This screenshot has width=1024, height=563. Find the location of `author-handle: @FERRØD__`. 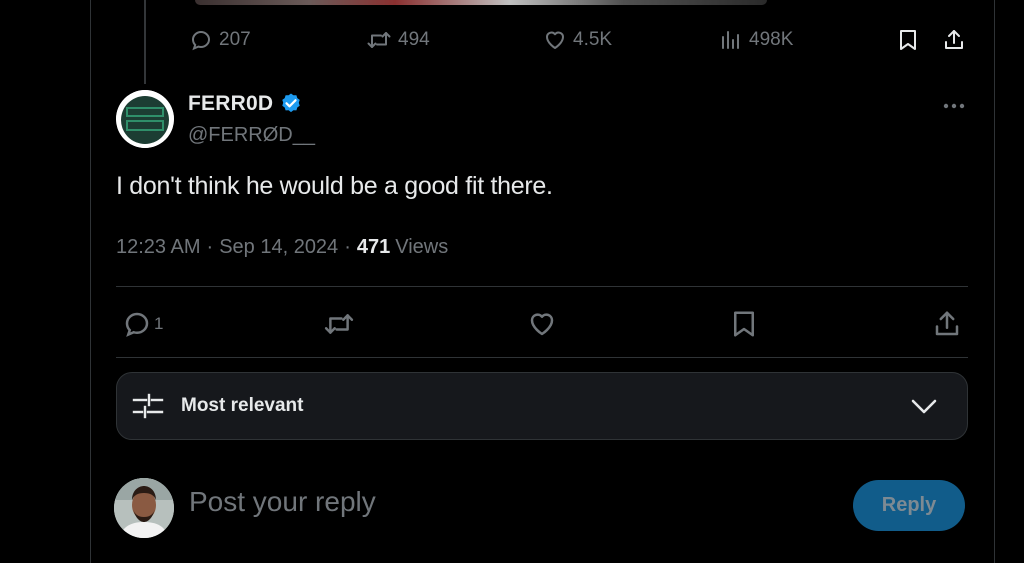

author-handle: @FERRØD__ is located at coordinates (251, 135).